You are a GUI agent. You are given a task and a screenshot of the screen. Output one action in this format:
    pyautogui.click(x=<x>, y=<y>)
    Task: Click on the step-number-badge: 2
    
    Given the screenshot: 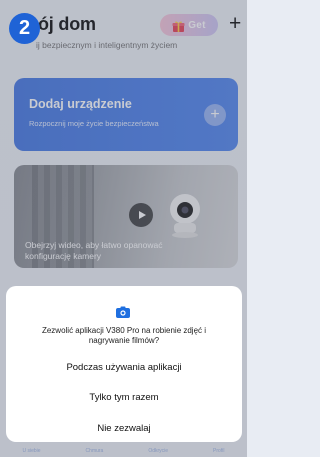 What is the action you would take?
    pyautogui.click(x=24, y=28)
    